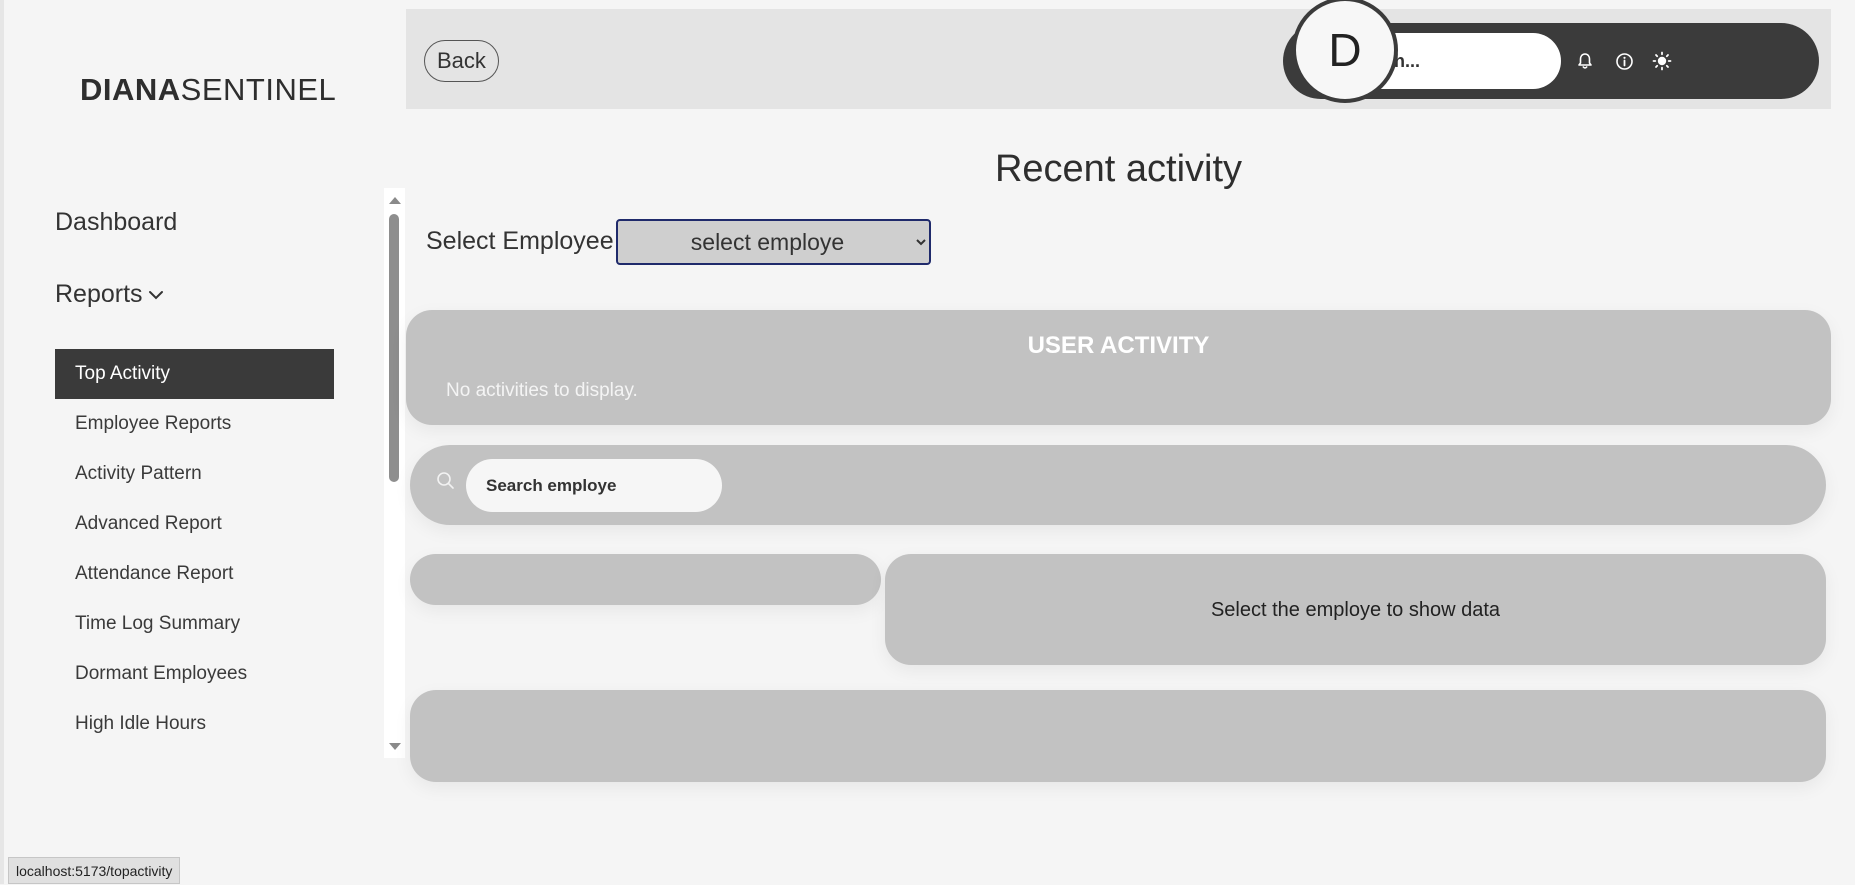 Image resolution: width=1855 pixels, height=885 pixels. Describe the element at coordinates (194, 624) in the screenshot. I see `sidebar-item-time-log-summary: Time Log Summary` at that location.